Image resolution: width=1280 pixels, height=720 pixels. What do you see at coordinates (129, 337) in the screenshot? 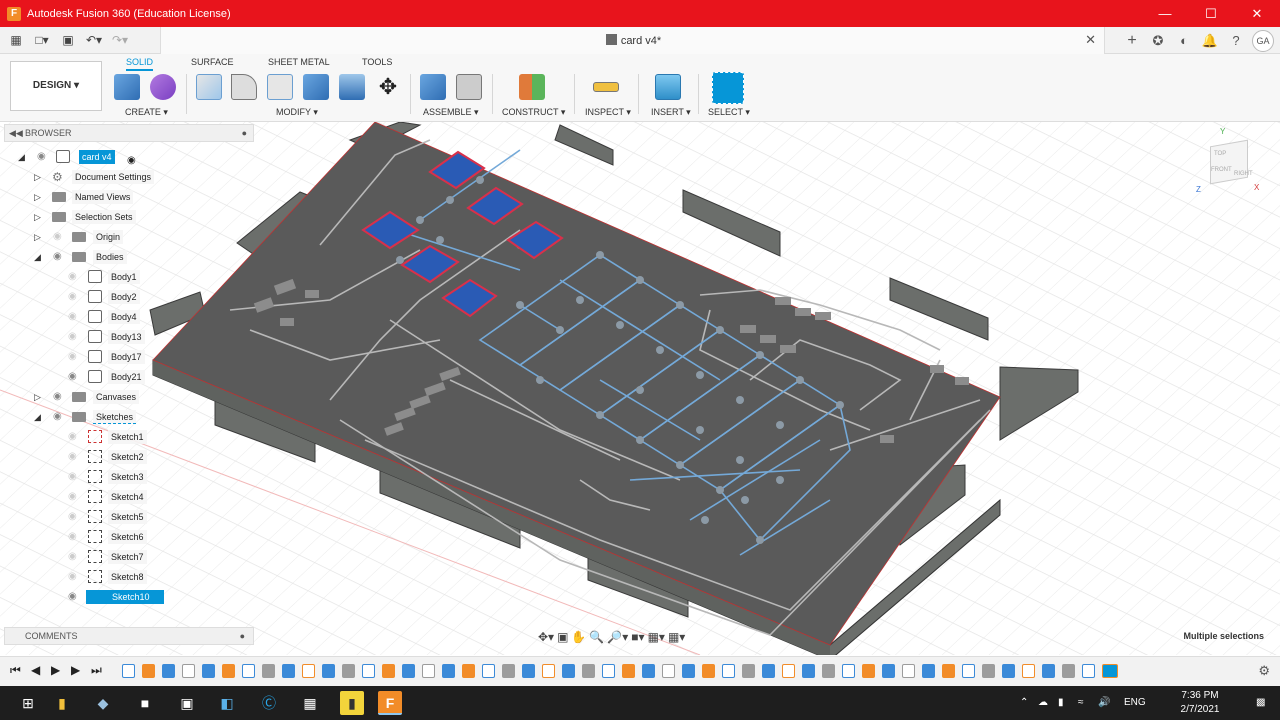
I see `browser-item-body: ◉ Body13` at bounding box center [129, 337].